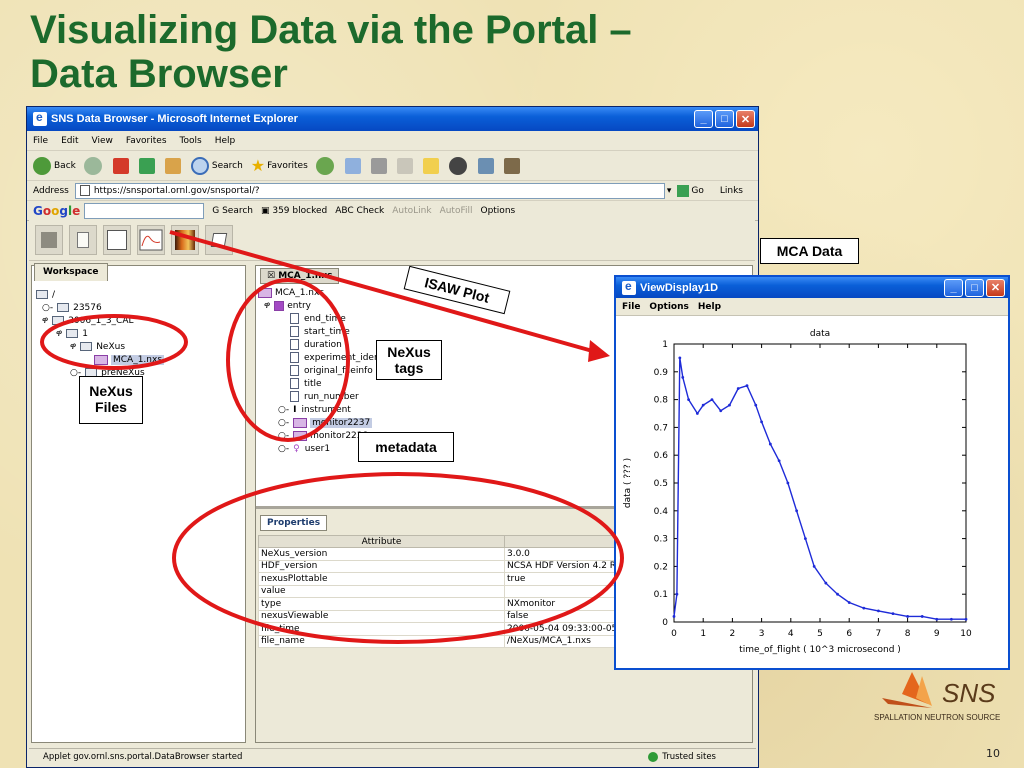 The image size is (1024, 768). What do you see at coordinates (117, 239) in the screenshot?
I see `table-view-button` at bounding box center [117, 239].